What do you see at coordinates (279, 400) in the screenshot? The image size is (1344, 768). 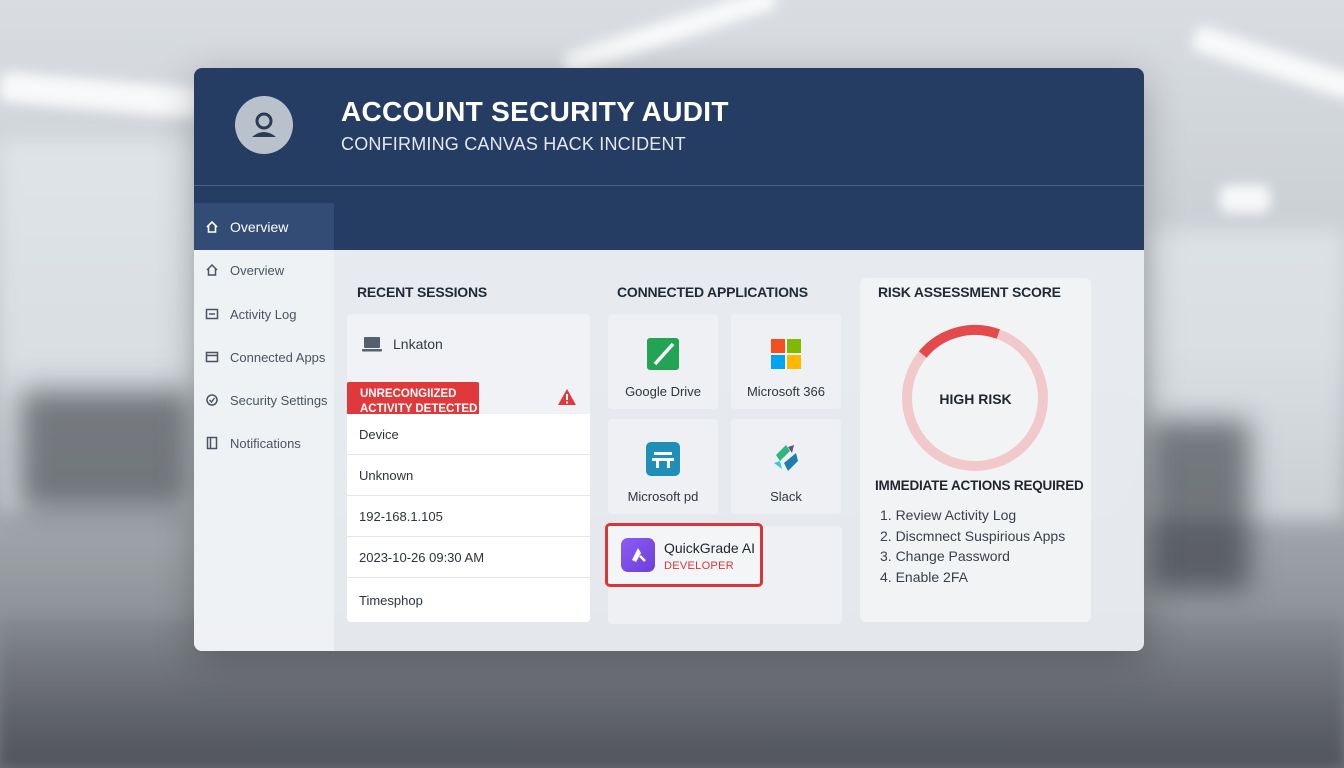 I see `sidebar-item-label: Security Settings` at bounding box center [279, 400].